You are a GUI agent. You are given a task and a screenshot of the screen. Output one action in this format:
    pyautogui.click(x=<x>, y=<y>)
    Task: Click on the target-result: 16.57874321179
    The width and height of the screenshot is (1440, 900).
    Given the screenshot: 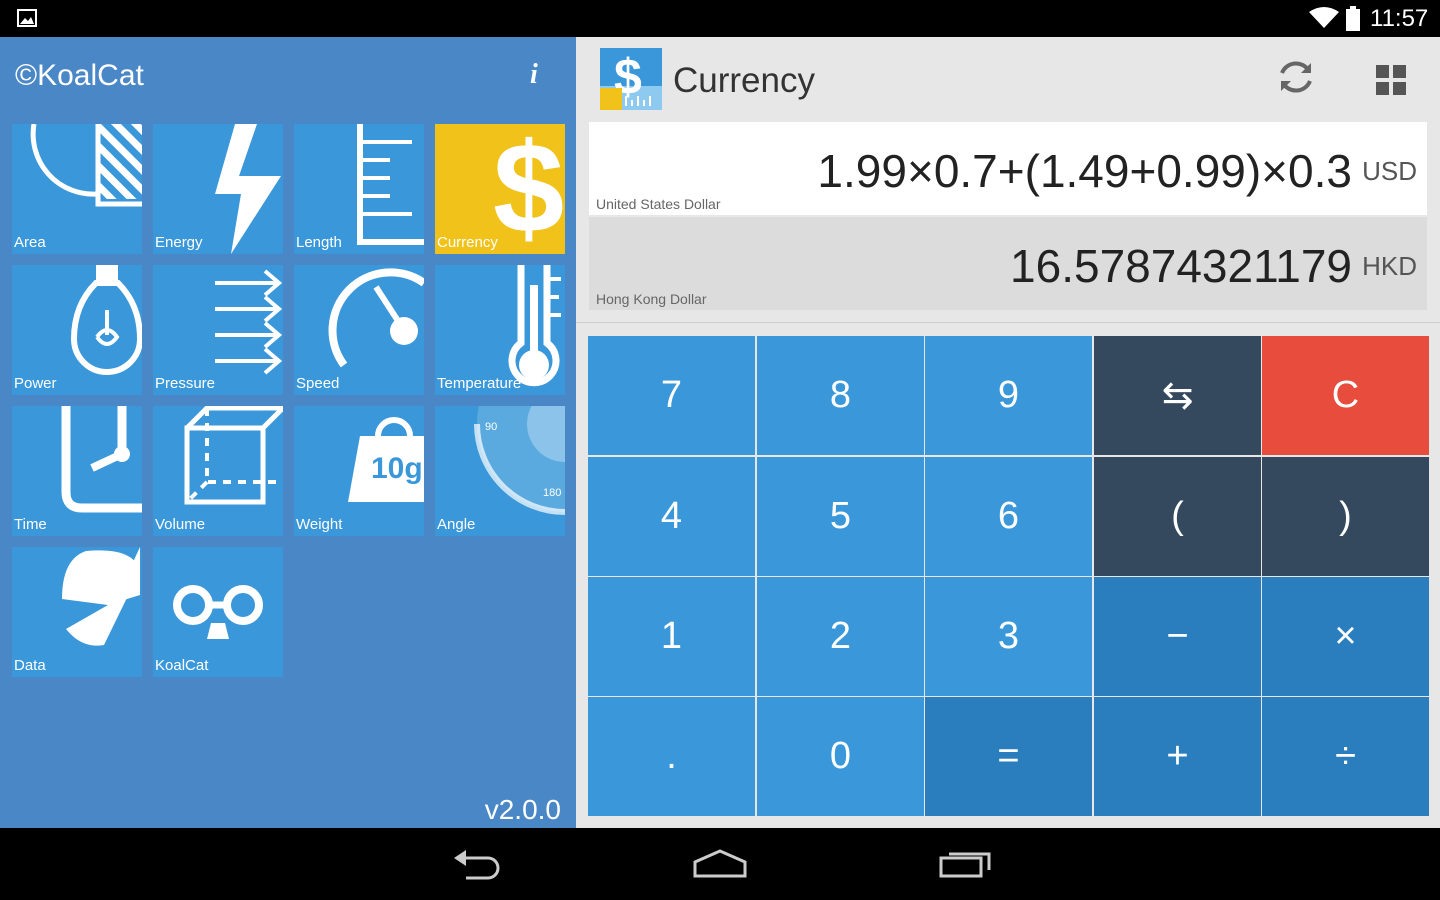 What is the action you would take?
    pyautogui.click(x=1181, y=266)
    